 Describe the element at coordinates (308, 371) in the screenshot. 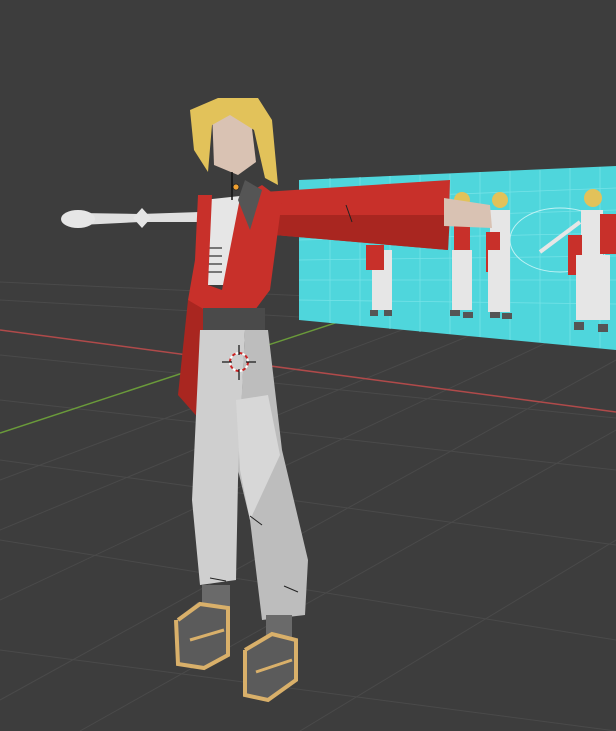

I see `x-axis-line` at that location.